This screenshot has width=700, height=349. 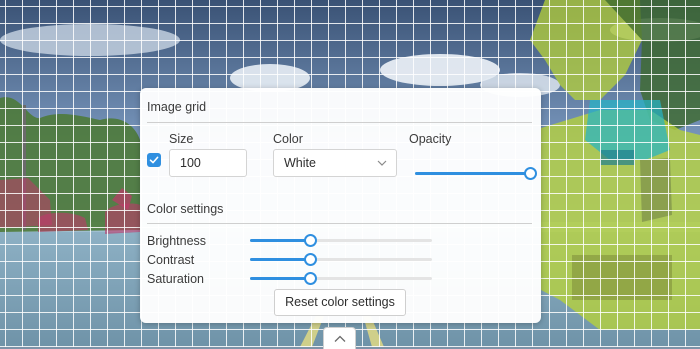 I want to click on chevron-up-icon, so click(x=339, y=338).